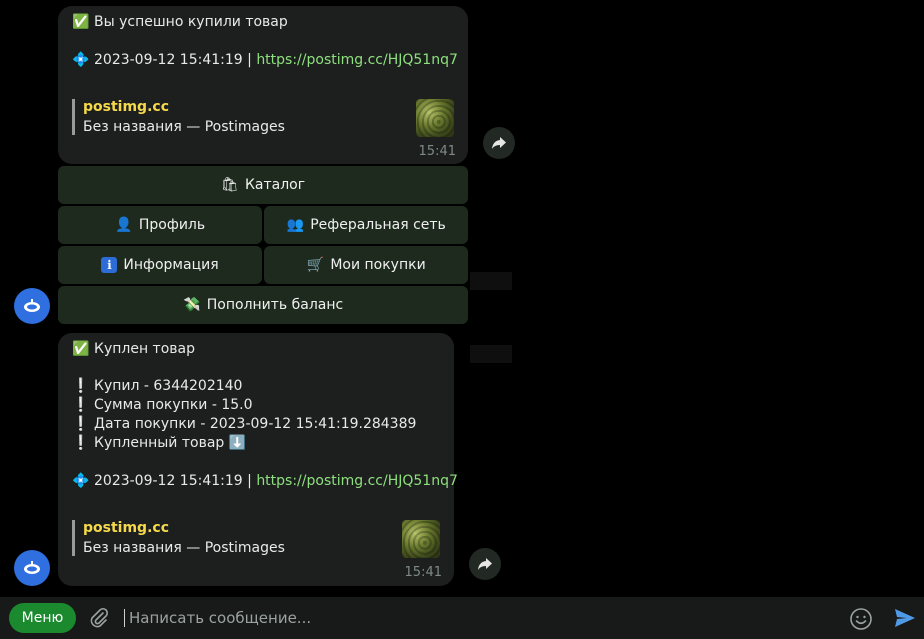 The image size is (924, 639). What do you see at coordinates (230, 185) in the screenshot?
I see `shopping-bag-icon: 🛍` at bounding box center [230, 185].